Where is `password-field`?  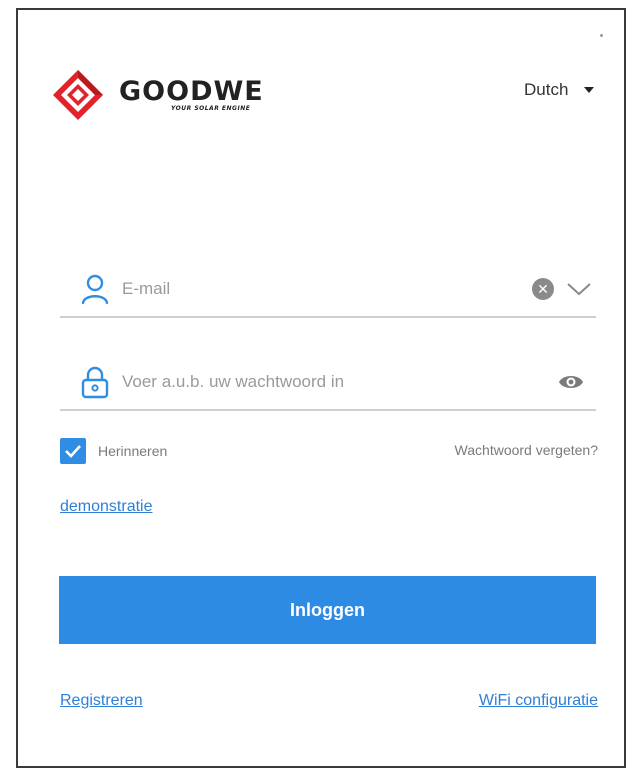 password-field is located at coordinates (328, 383).